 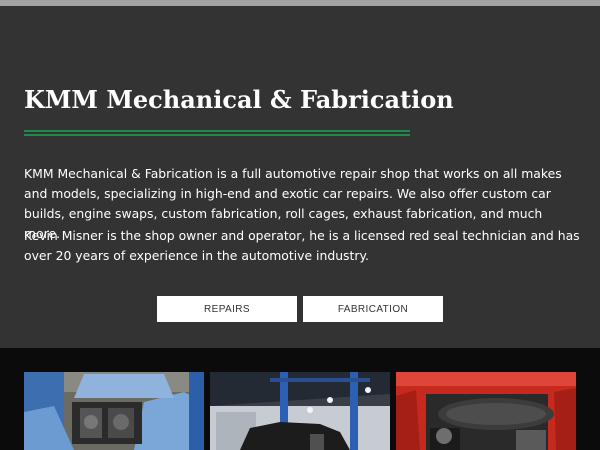 I want to click on photo-red-engine, so click(x=486, y=411).